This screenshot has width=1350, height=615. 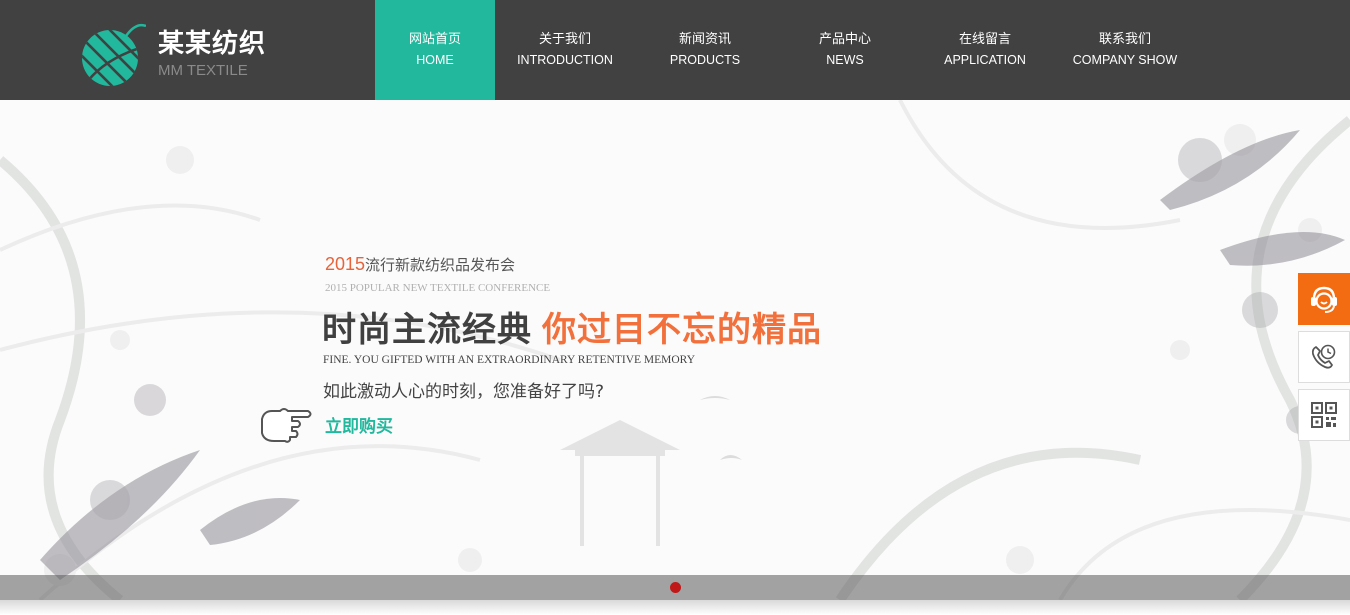 I want to click on phone-call-icon, so click(x=1323, y=356).